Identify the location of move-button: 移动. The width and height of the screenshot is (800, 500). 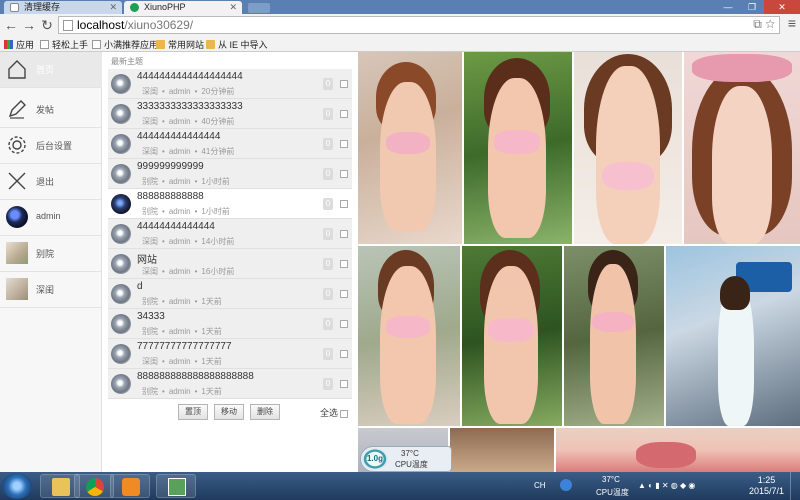
(229, 412).